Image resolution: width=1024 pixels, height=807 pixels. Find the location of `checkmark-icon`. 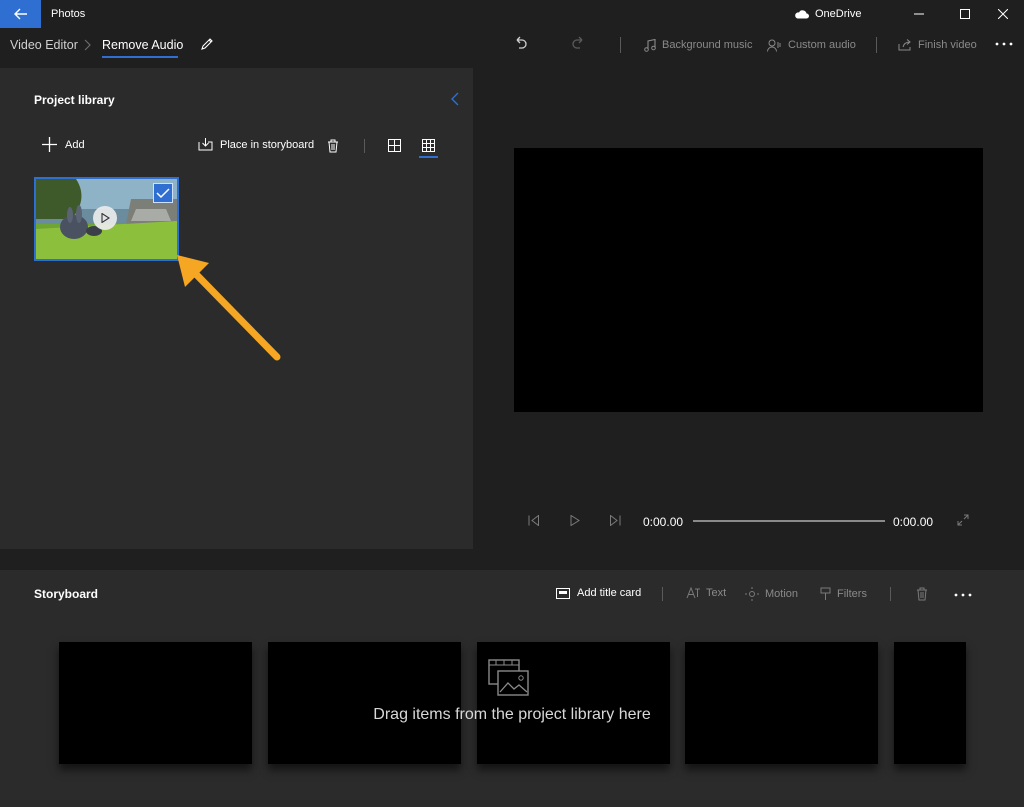

checkmark-icon is located at coordinates (163, 193).